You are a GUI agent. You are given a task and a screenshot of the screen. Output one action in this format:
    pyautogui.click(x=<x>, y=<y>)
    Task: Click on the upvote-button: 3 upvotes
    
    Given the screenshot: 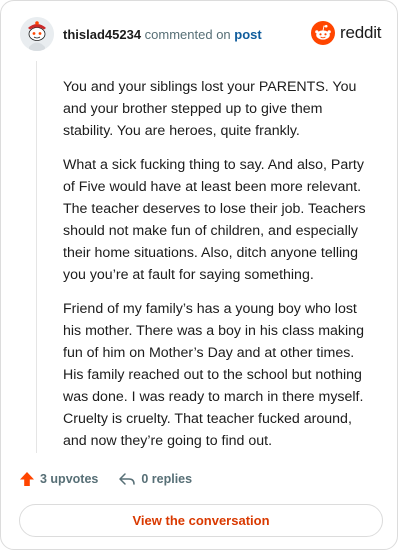 What is the action you would take?
    pyautogui.click(x=58, y=479)
    